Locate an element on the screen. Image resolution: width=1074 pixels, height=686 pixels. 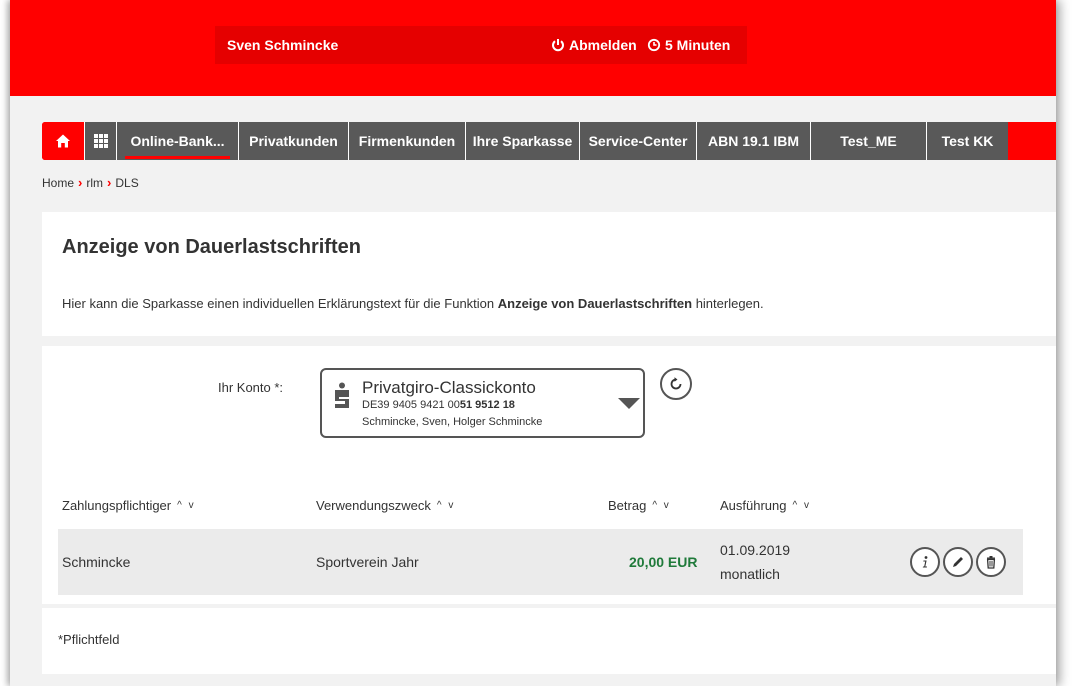
nav-home is located at coordinates (63, 141).